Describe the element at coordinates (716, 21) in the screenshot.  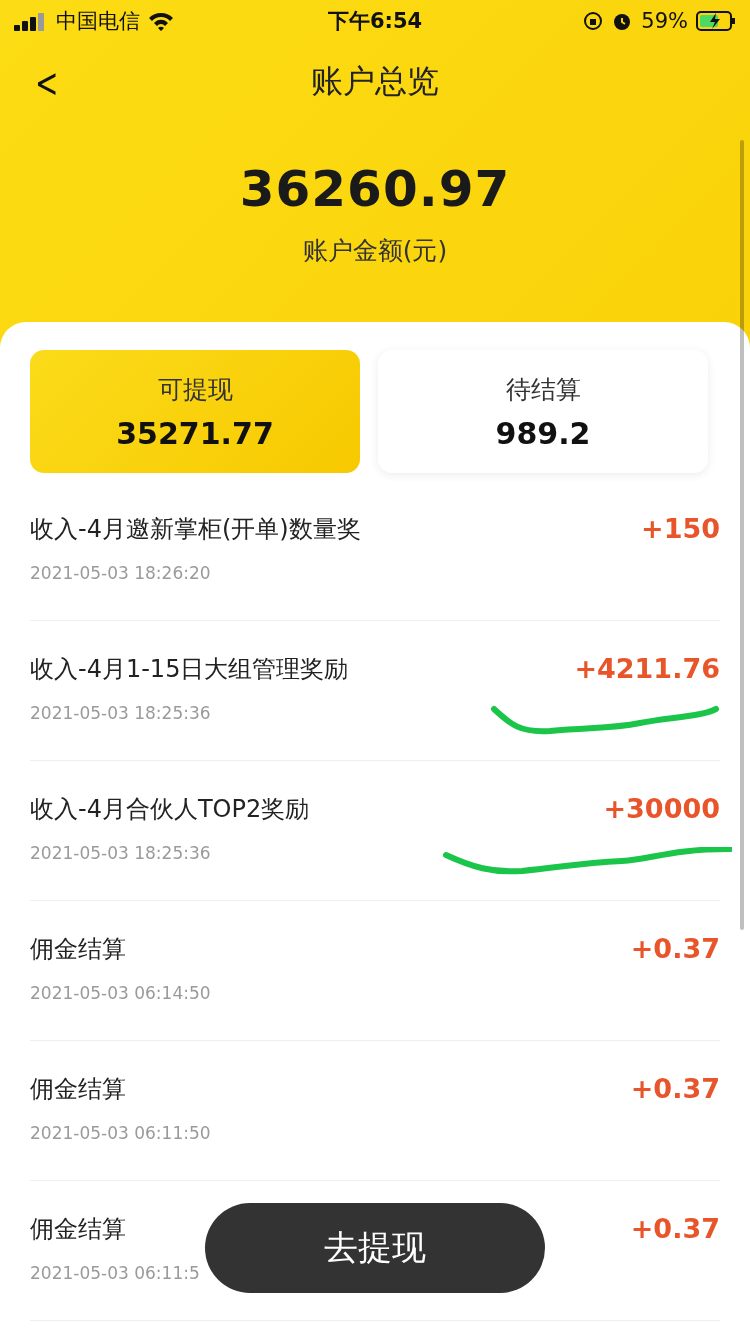
I see `battery-charging-icon` at that location.